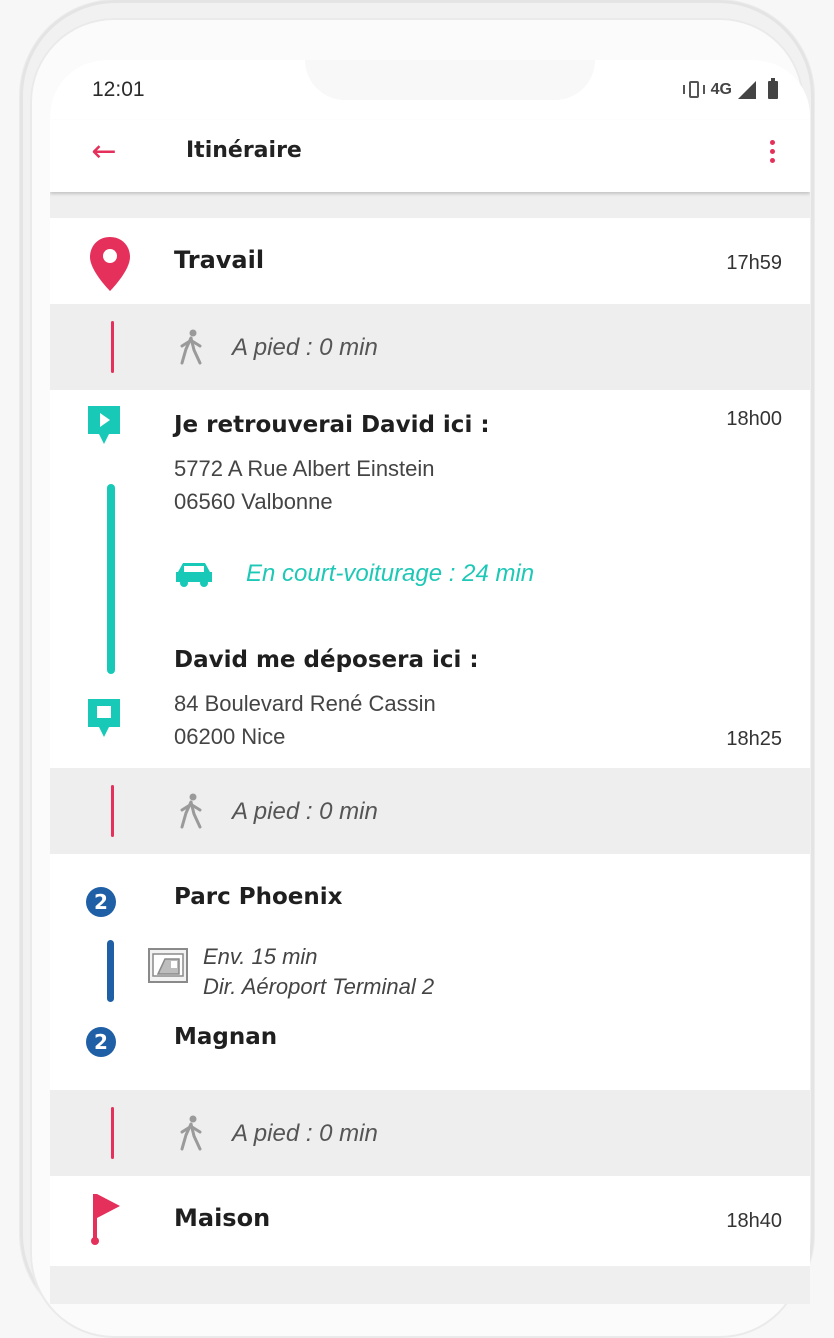  I want to click on status-bar: 12:01 4G, so click(430, 90).